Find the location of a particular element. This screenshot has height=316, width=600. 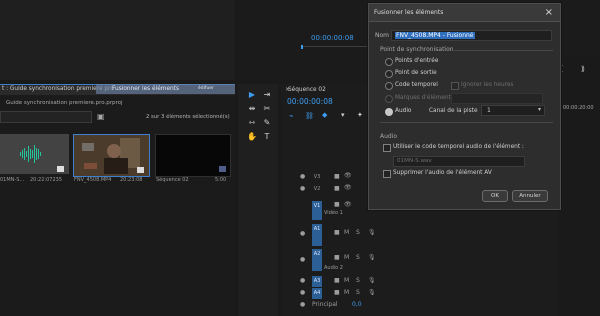

monitor-timecode: 00:00:00:08 is located at coordinates (332, 38).